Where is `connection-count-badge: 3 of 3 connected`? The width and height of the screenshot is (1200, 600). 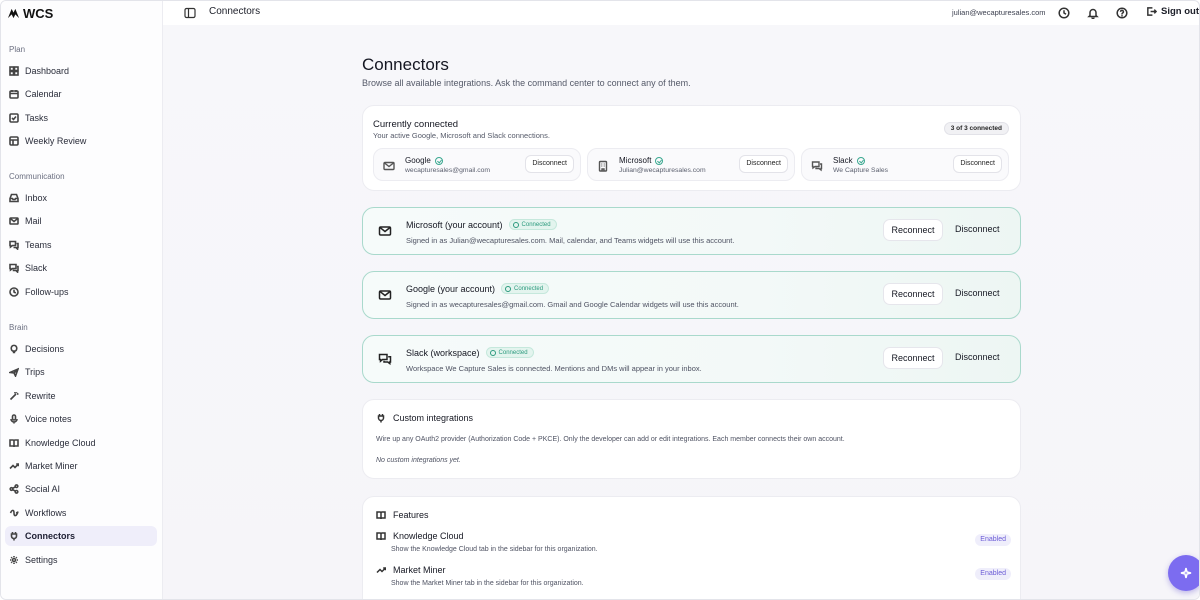
connection-count-badge: 3 of 3 connected is located at coordinates (976, 128).